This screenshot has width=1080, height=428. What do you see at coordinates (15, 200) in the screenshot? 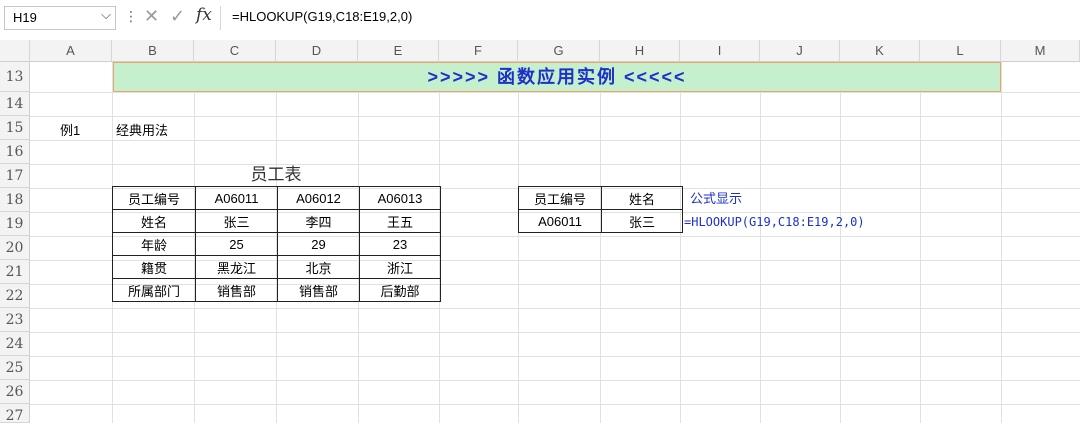
I see `row-header-18: 18` at bounding box center [15, 200].